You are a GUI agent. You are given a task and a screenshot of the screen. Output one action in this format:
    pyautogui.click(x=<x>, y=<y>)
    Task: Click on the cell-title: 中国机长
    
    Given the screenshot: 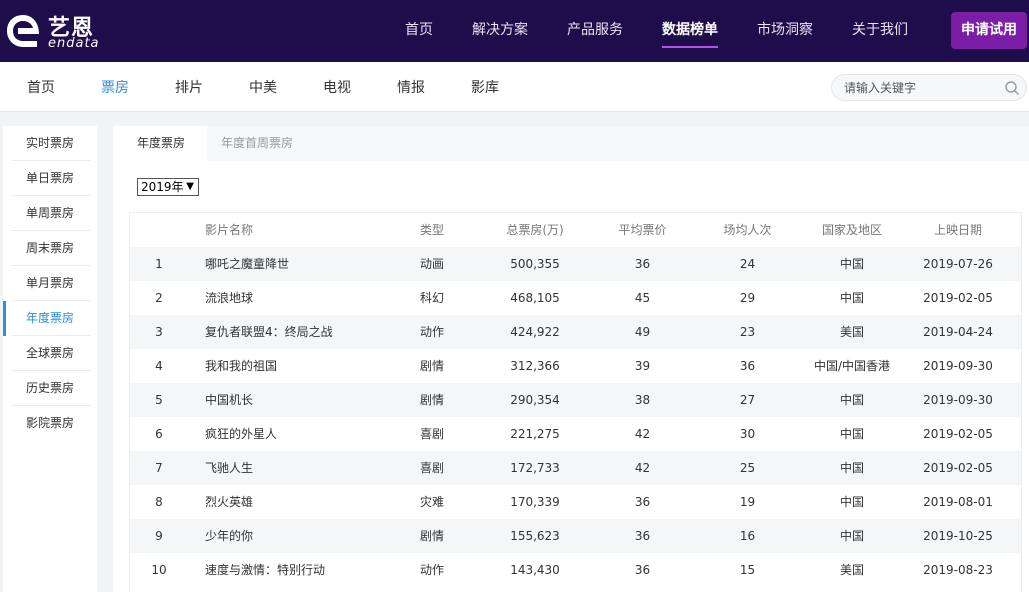 What is the action you would take?
    pyautogui.click(x=305, y=400)
    